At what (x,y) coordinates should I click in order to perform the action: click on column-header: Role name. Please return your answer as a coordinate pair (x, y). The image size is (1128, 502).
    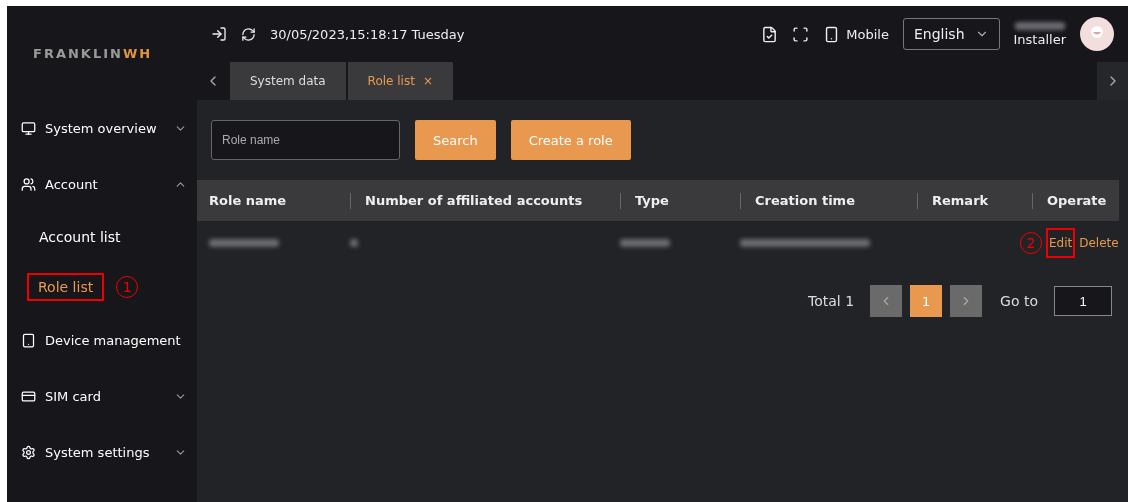
    Looking at the image, I should click on (248, 200).